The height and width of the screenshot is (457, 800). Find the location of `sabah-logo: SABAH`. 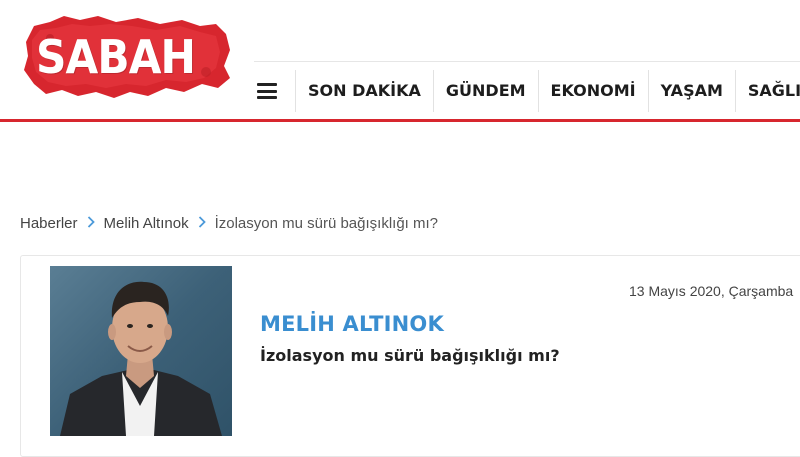

sabah-logo: SABAH is located at coordinates (127, 58).